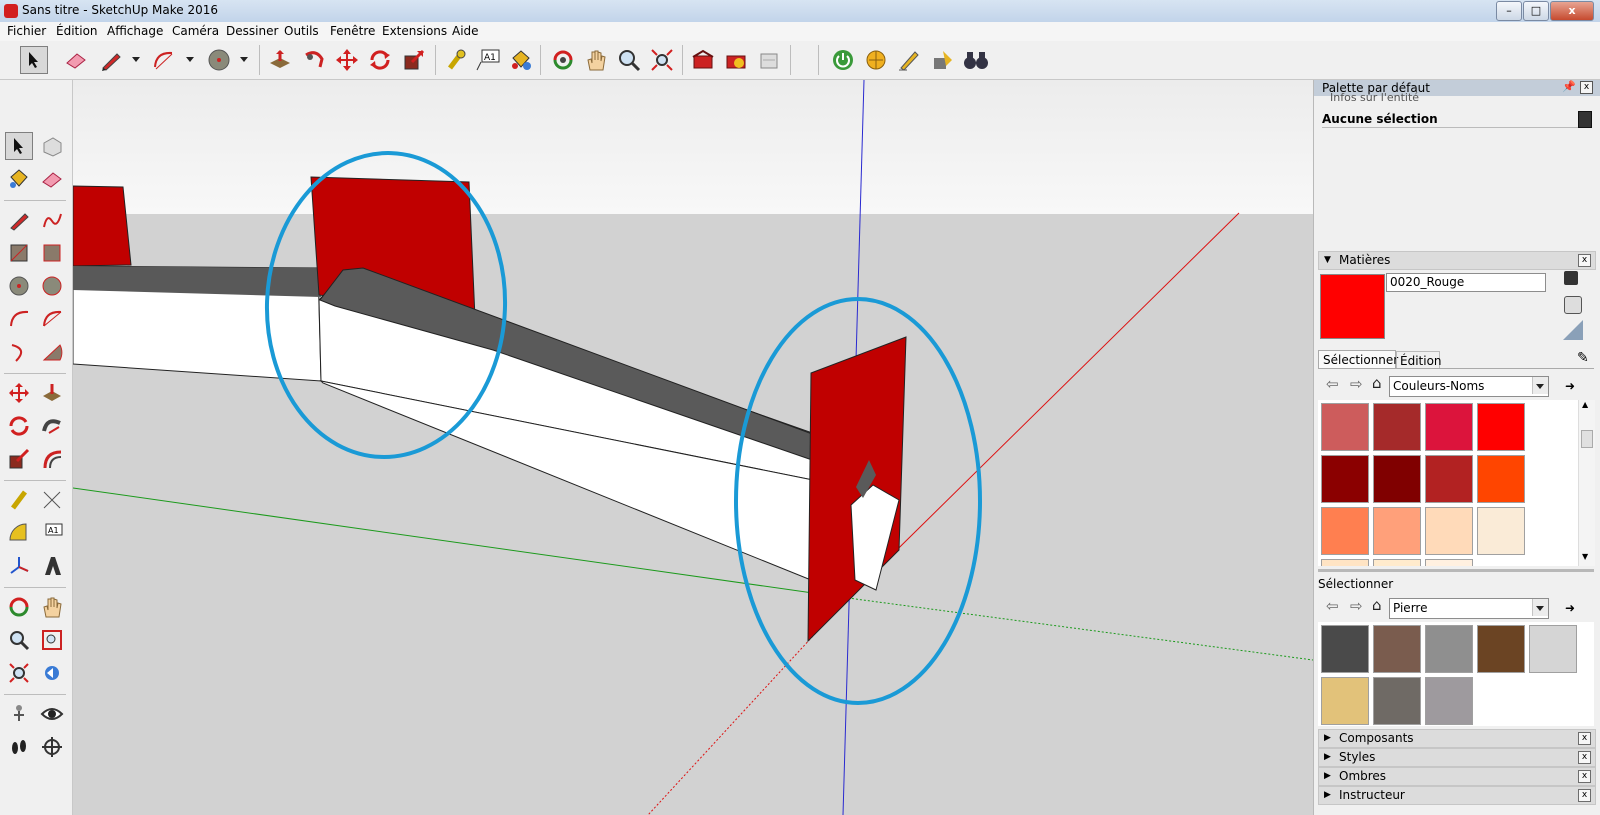  Describe the element at coordinates (1573, 330) in the screenshot. I see `default-material-icon` at that location.